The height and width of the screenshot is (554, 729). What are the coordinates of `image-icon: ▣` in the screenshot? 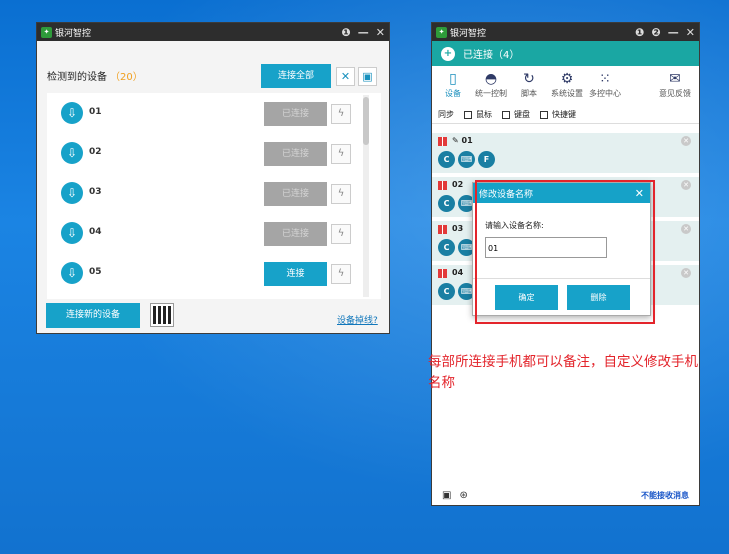 It's located at (446, 495).